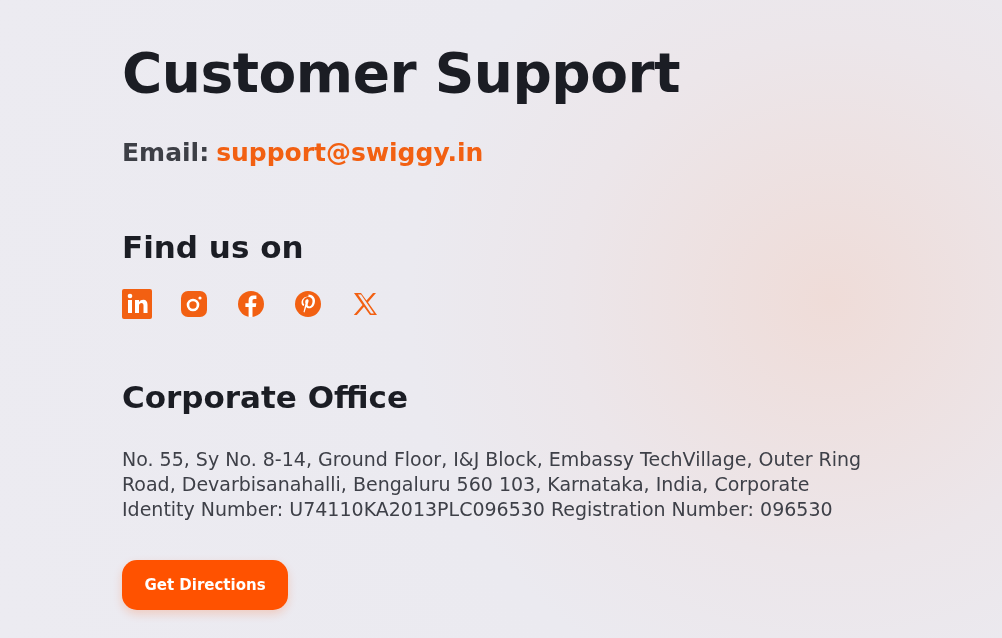  Describe the element at coordinates (213, 247) in the screenshot. I see `social-heading: Find us on` at that location.